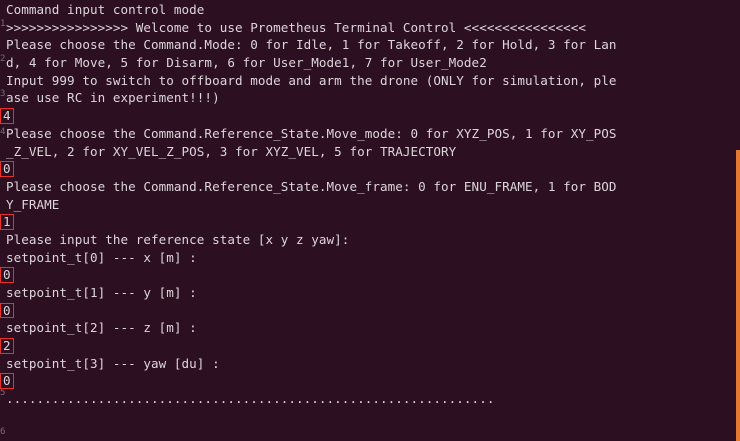 The image size is (740, 441). I want to click on gutter-mark: 3, so click(3, 94).